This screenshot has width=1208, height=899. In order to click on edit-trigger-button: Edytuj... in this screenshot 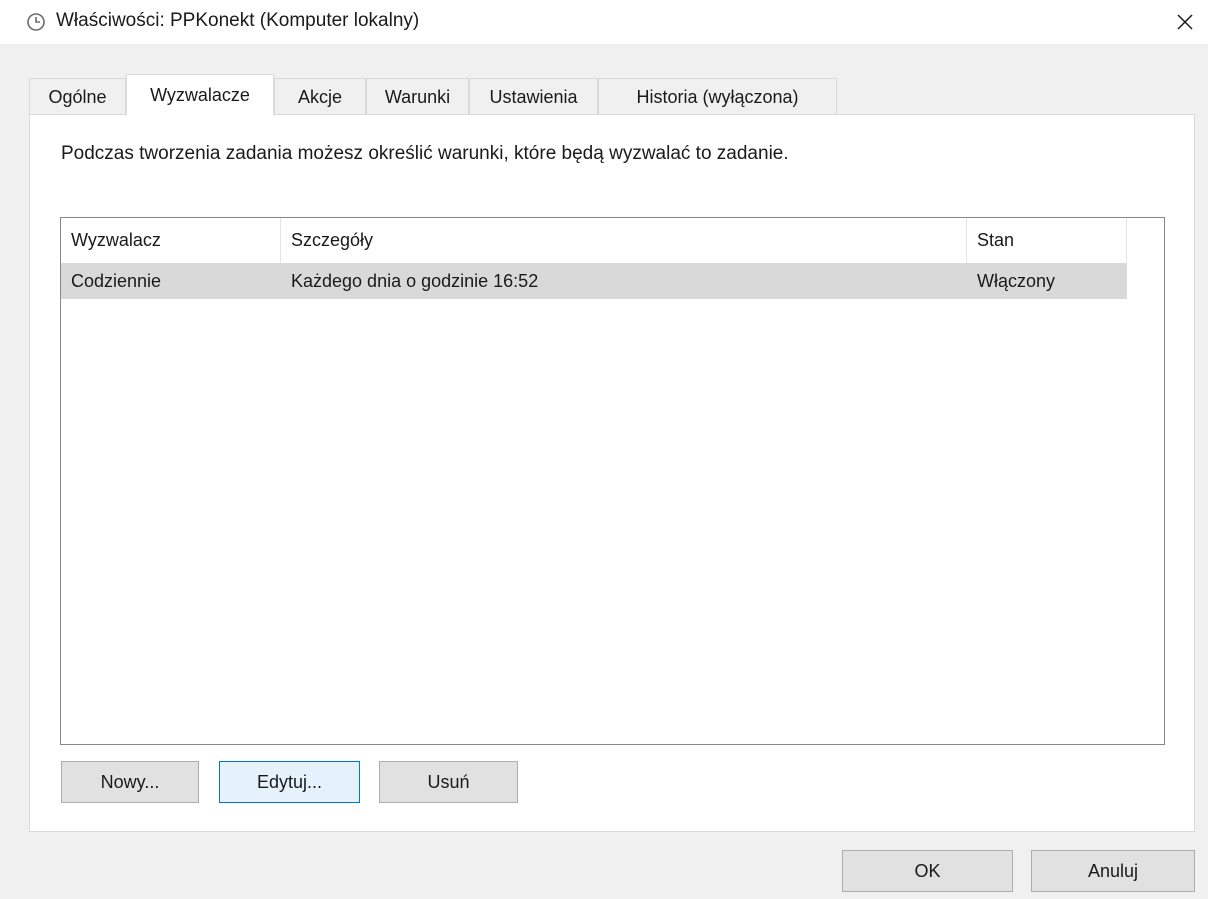, I will do `click(289, 782)`.